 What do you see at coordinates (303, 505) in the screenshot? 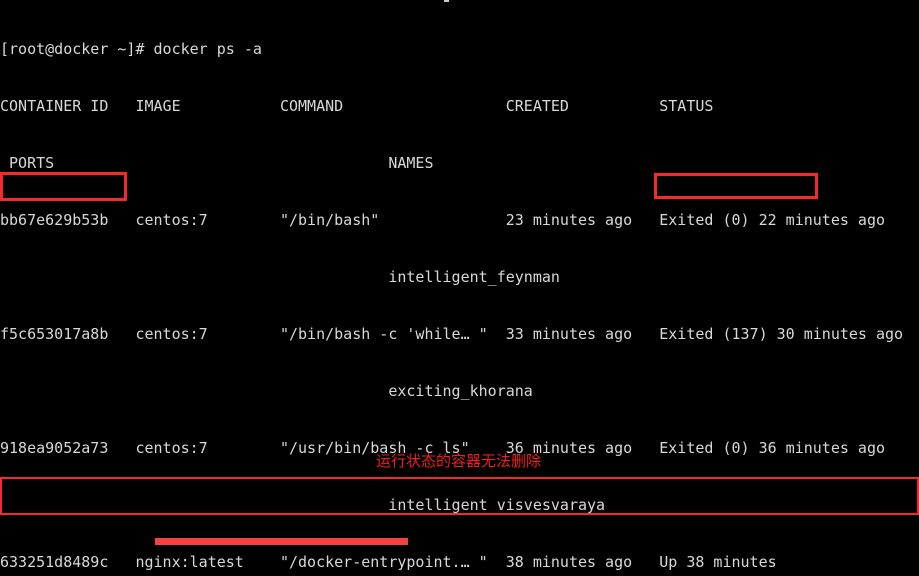
I see `table-row-names: intelligent_visvesvaraya` at bounding box center [303, 505].